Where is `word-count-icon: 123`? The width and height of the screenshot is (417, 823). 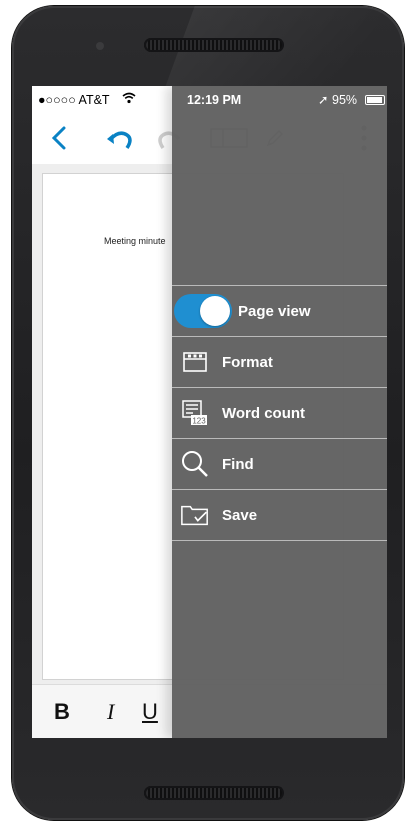
word-count-icon: 123 is located at coordinates (195, 413).